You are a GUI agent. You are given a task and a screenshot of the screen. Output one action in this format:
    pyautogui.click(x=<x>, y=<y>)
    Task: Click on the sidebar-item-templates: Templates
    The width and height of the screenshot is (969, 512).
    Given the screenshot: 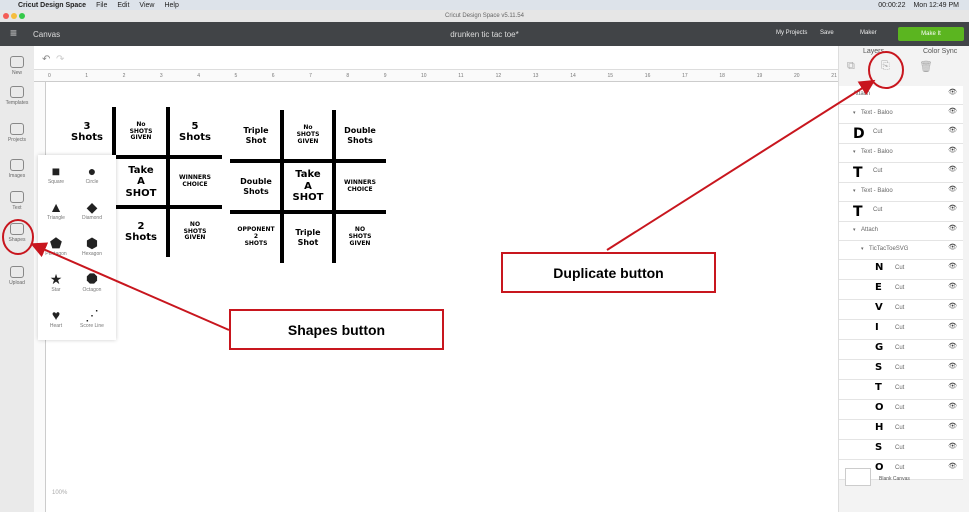 What is the action you would take?
    pyautogui.click(x=17, y=96)
    